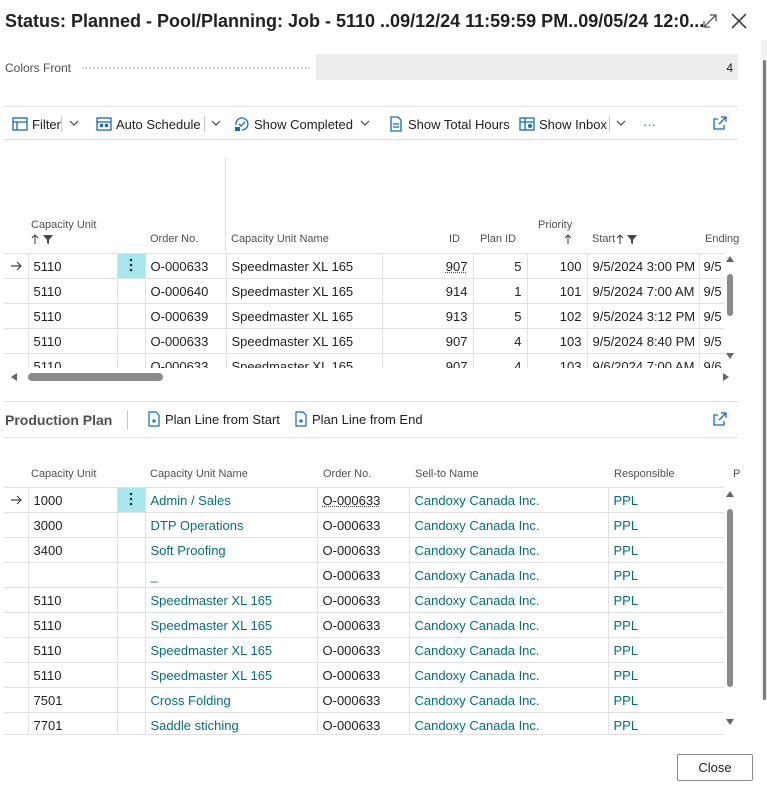  Describe the element at coordinates (643, 291) in the screenshot. I see `cell-start: 9/5/2024 7:00 AM` at that location.